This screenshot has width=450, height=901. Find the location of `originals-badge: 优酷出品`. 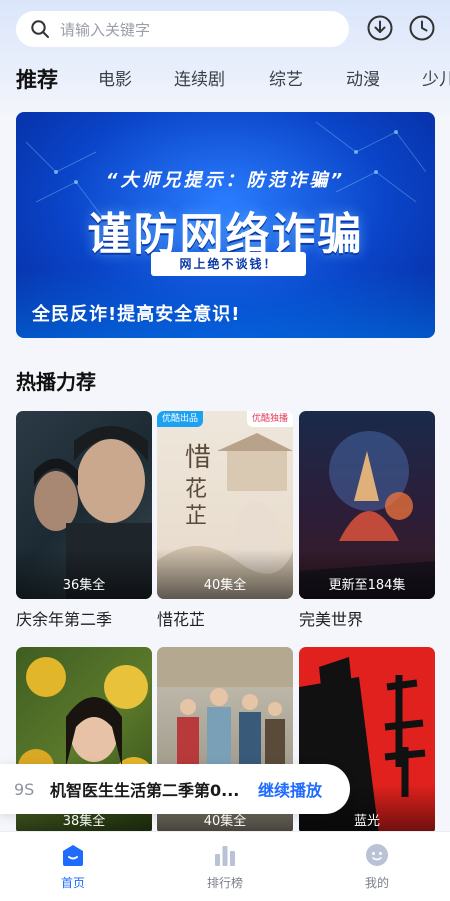

originals-badge: 优酷出品 is located at coordinates (180, 419).